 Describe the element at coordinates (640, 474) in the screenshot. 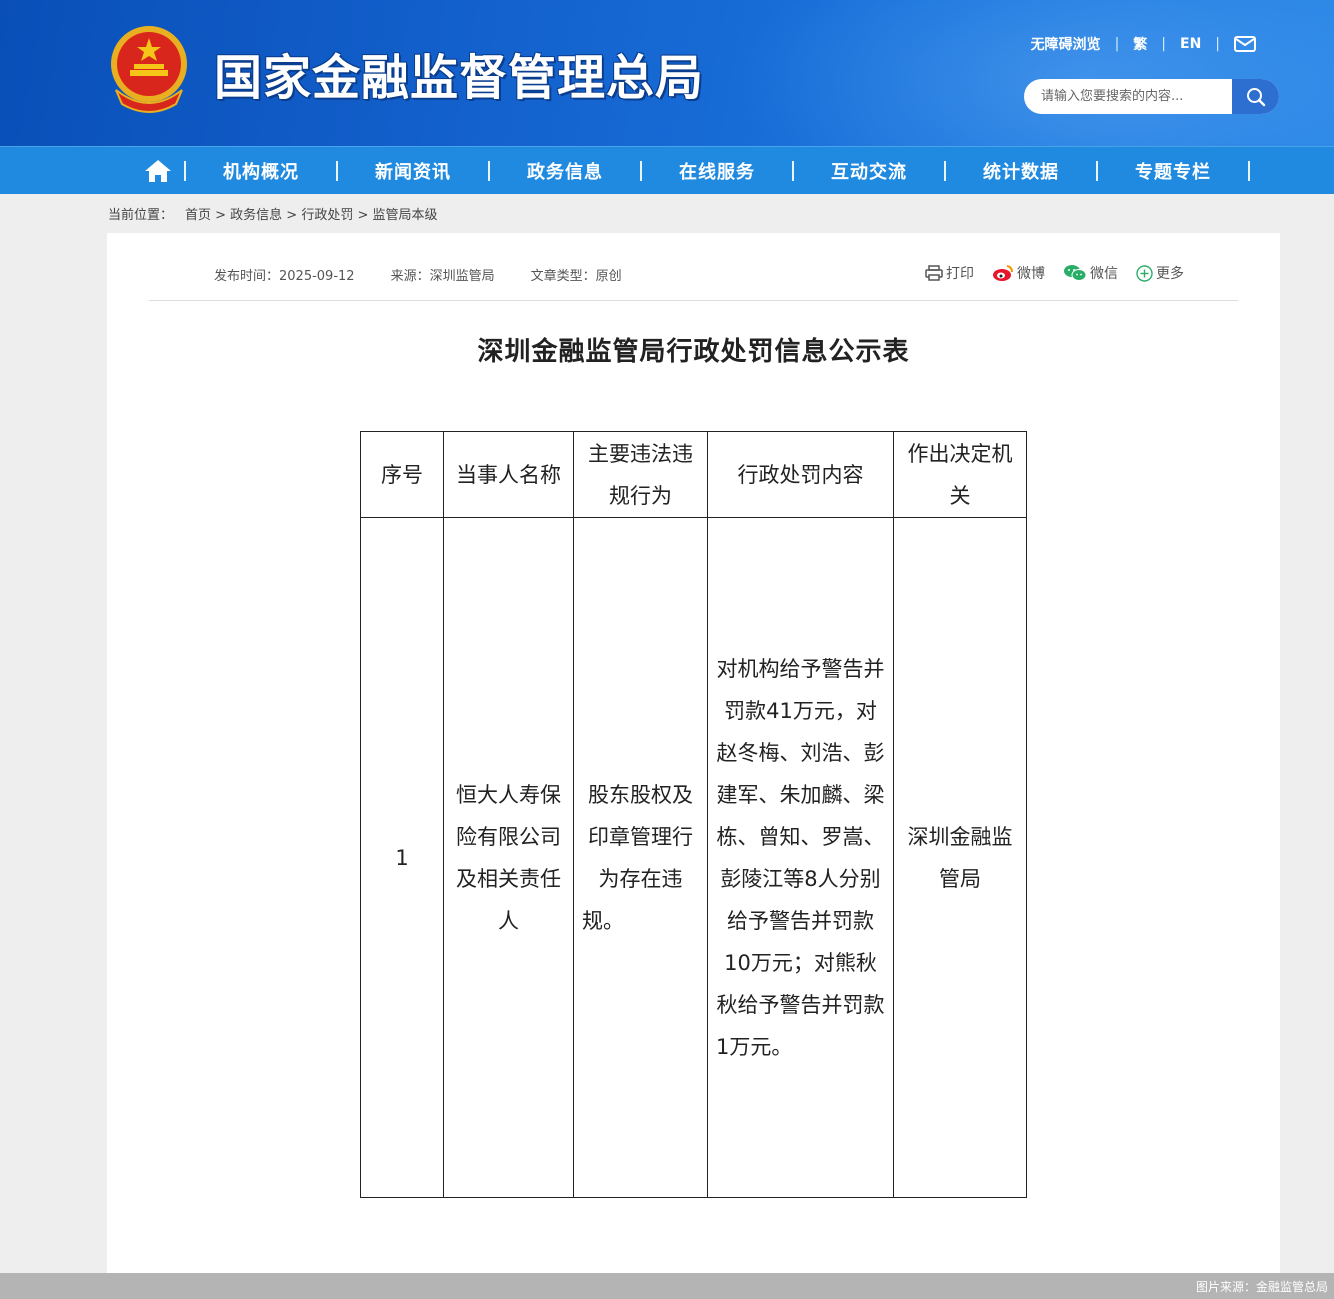

I see `header-violation: 主要违法违规行为` at that location.